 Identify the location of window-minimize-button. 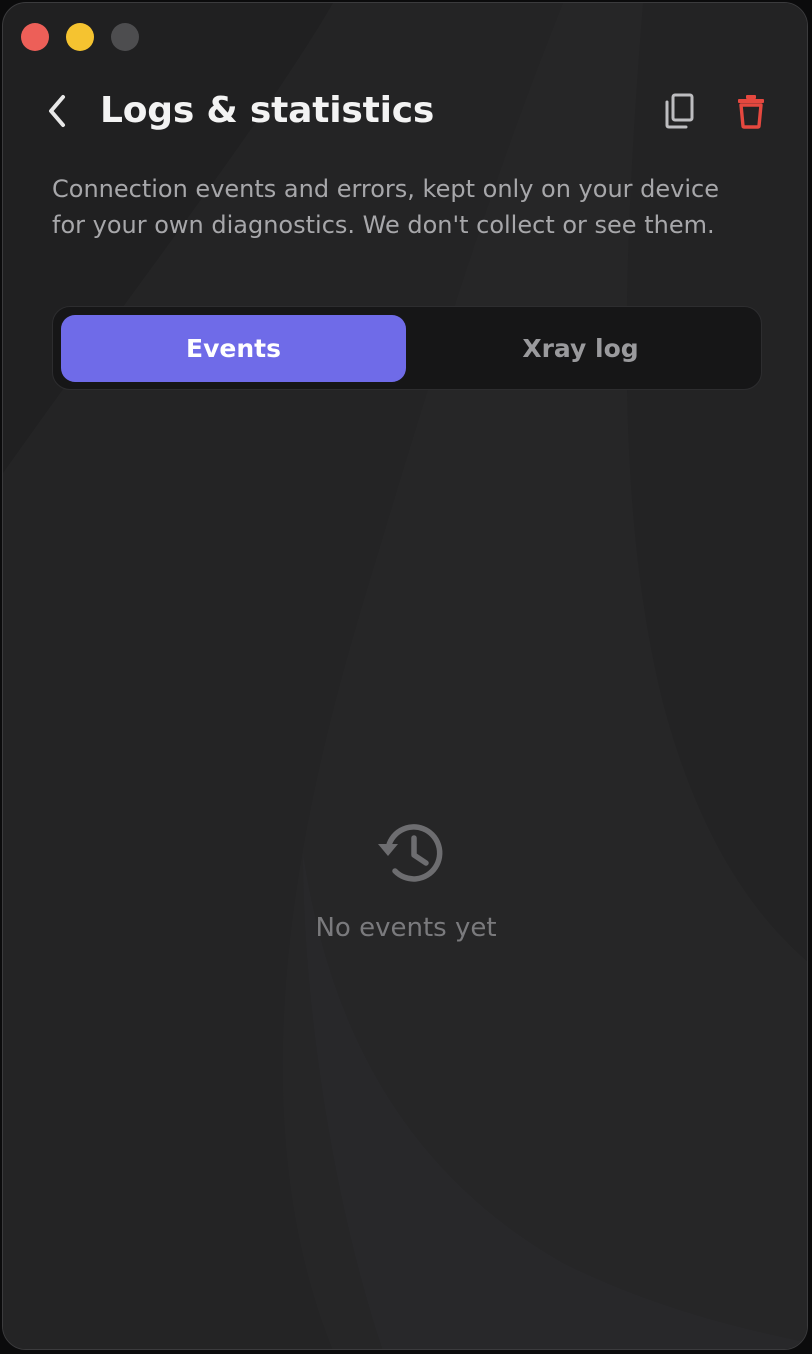
(80, 37).